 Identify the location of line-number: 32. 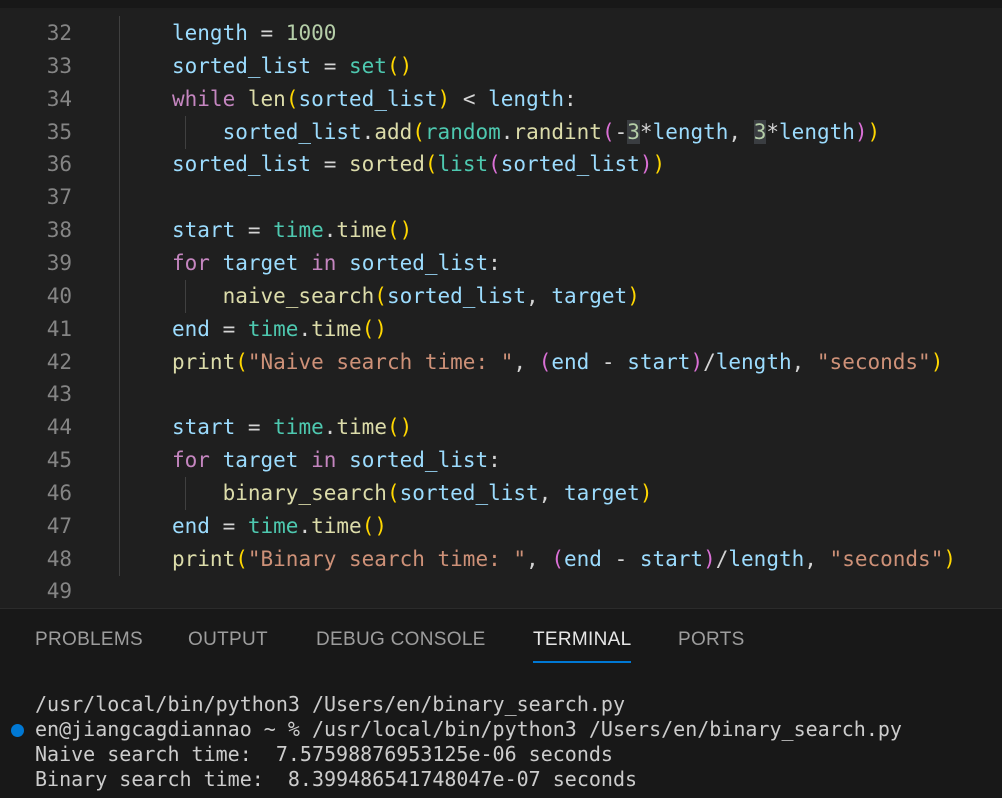
(59, 33).